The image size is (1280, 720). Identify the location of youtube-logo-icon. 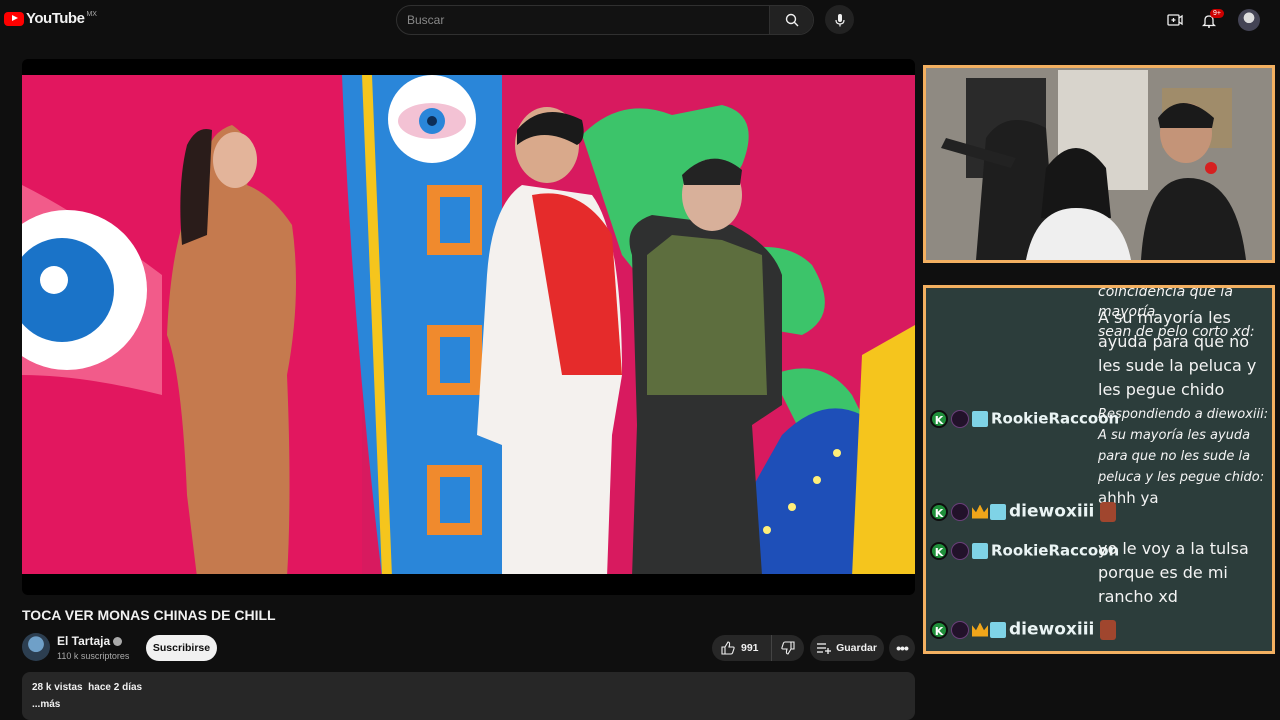
(14, 18).